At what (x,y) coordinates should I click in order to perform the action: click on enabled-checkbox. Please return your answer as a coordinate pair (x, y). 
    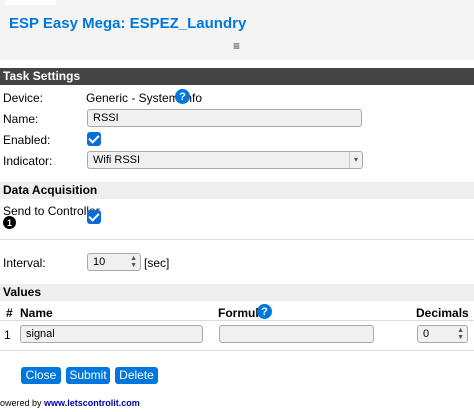
    Looking at the image, I should click on (94, 139).